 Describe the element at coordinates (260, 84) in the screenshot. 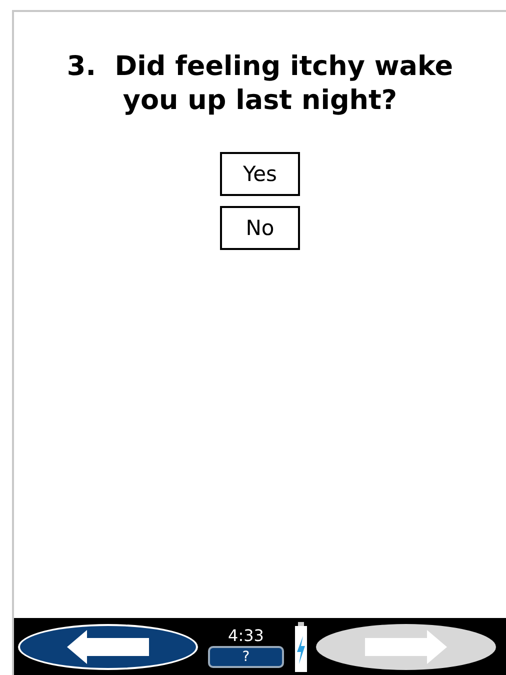

I see `question-title: 3. Did feeling itchy wake you up last night?` at that location.